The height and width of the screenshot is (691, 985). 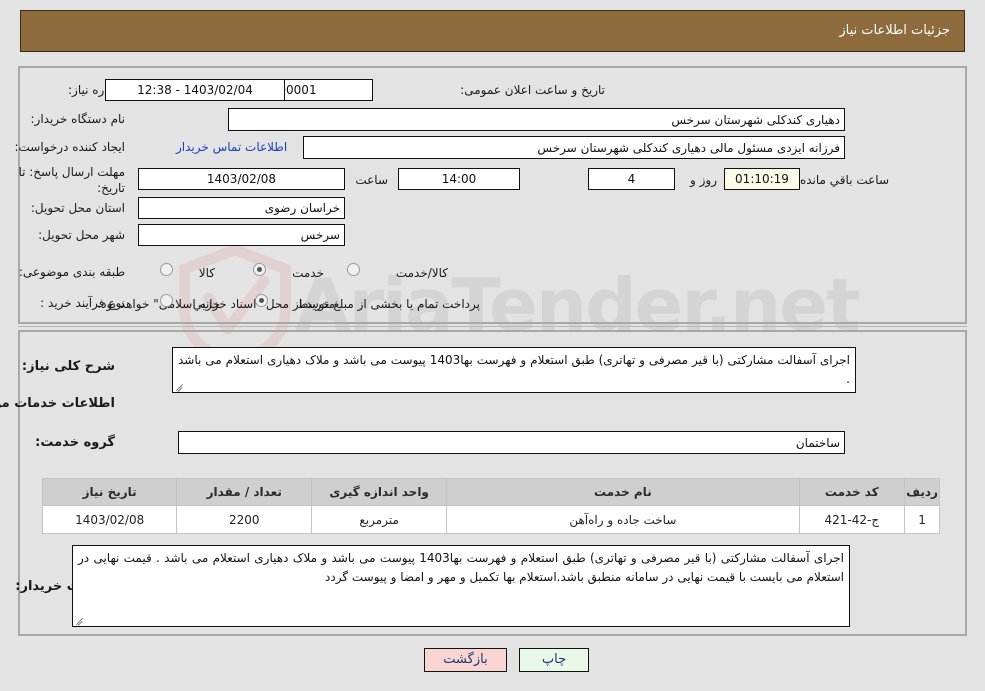 I want to click on deadline-days-value: 4, so click(x=631, y=179).